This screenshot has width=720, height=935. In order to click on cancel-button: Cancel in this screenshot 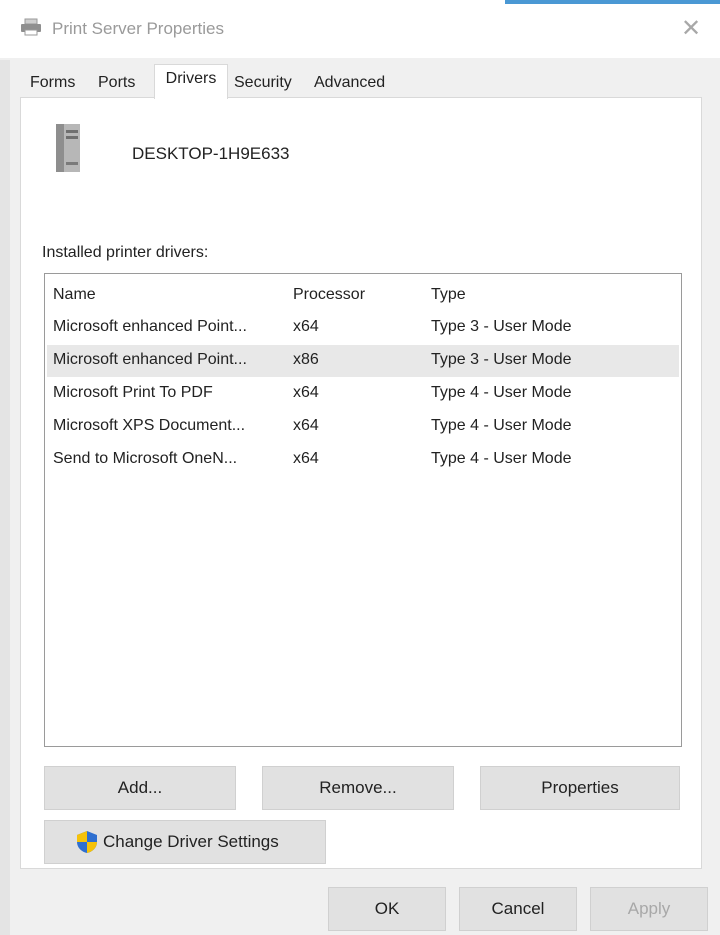, I will do `click(518, 909)`.